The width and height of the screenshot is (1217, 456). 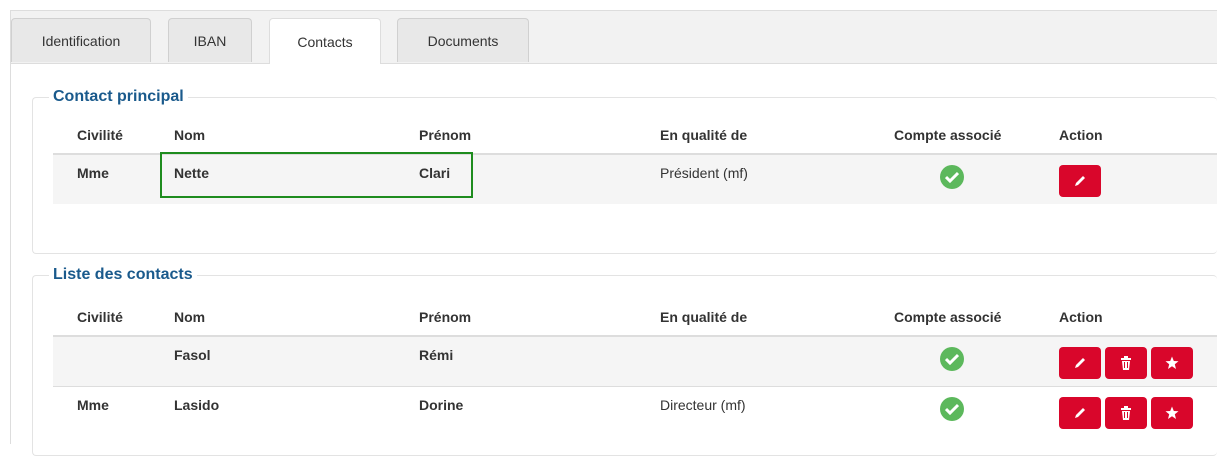 What do you see at coordinates (539, 179) in the screenshot?
I see `cell-prenom: Clari` at bounding box center [539, 179].